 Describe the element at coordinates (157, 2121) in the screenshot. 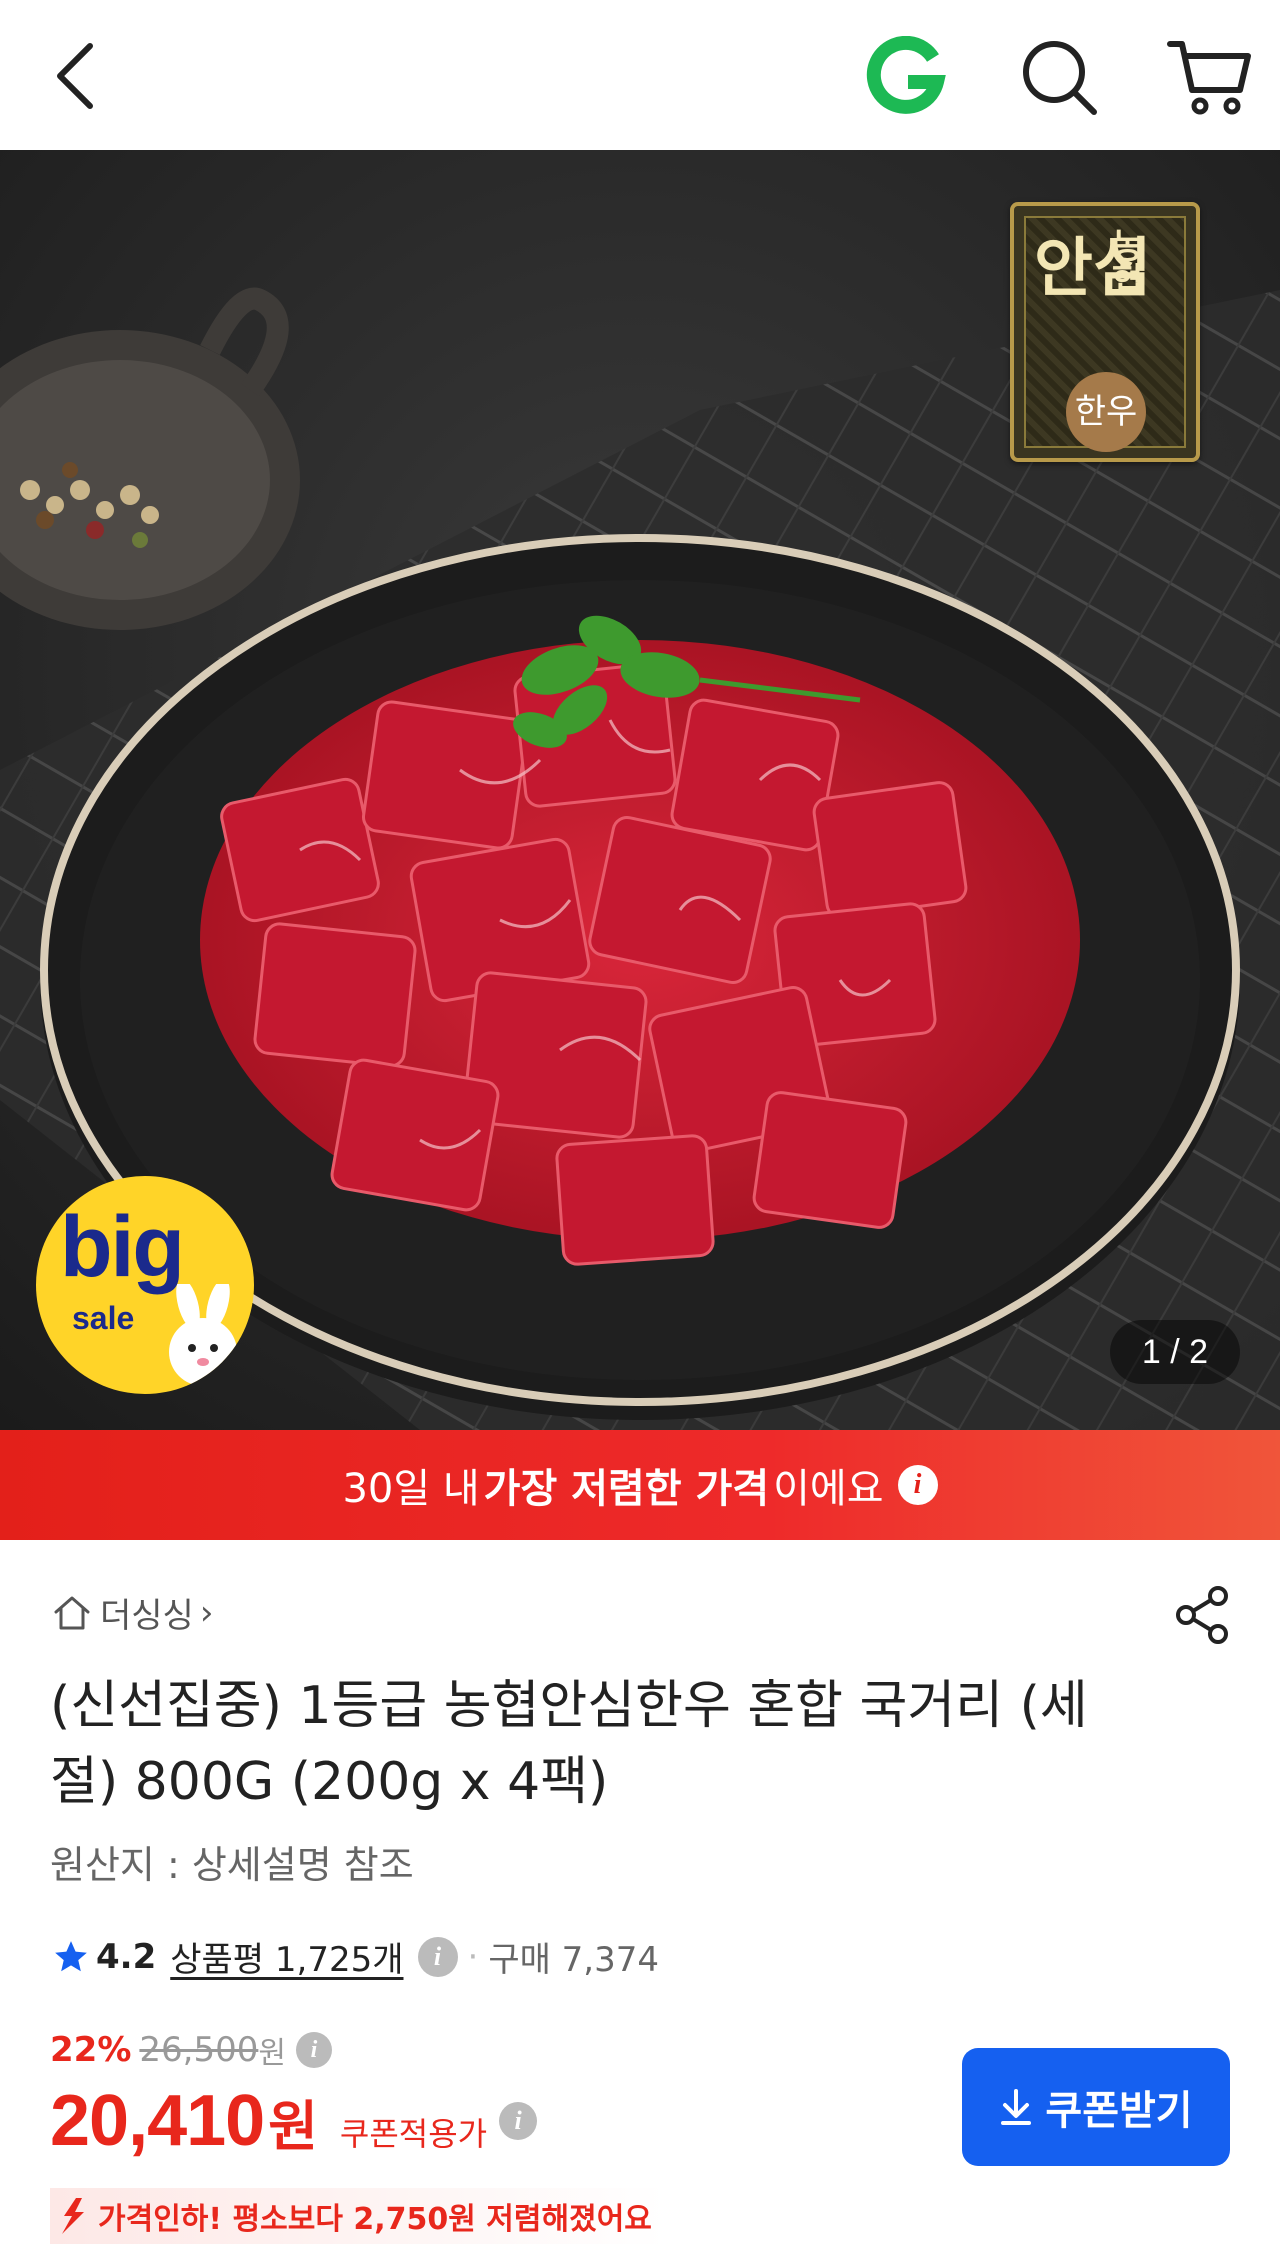

I see `sale-price: 20,410` at that location.